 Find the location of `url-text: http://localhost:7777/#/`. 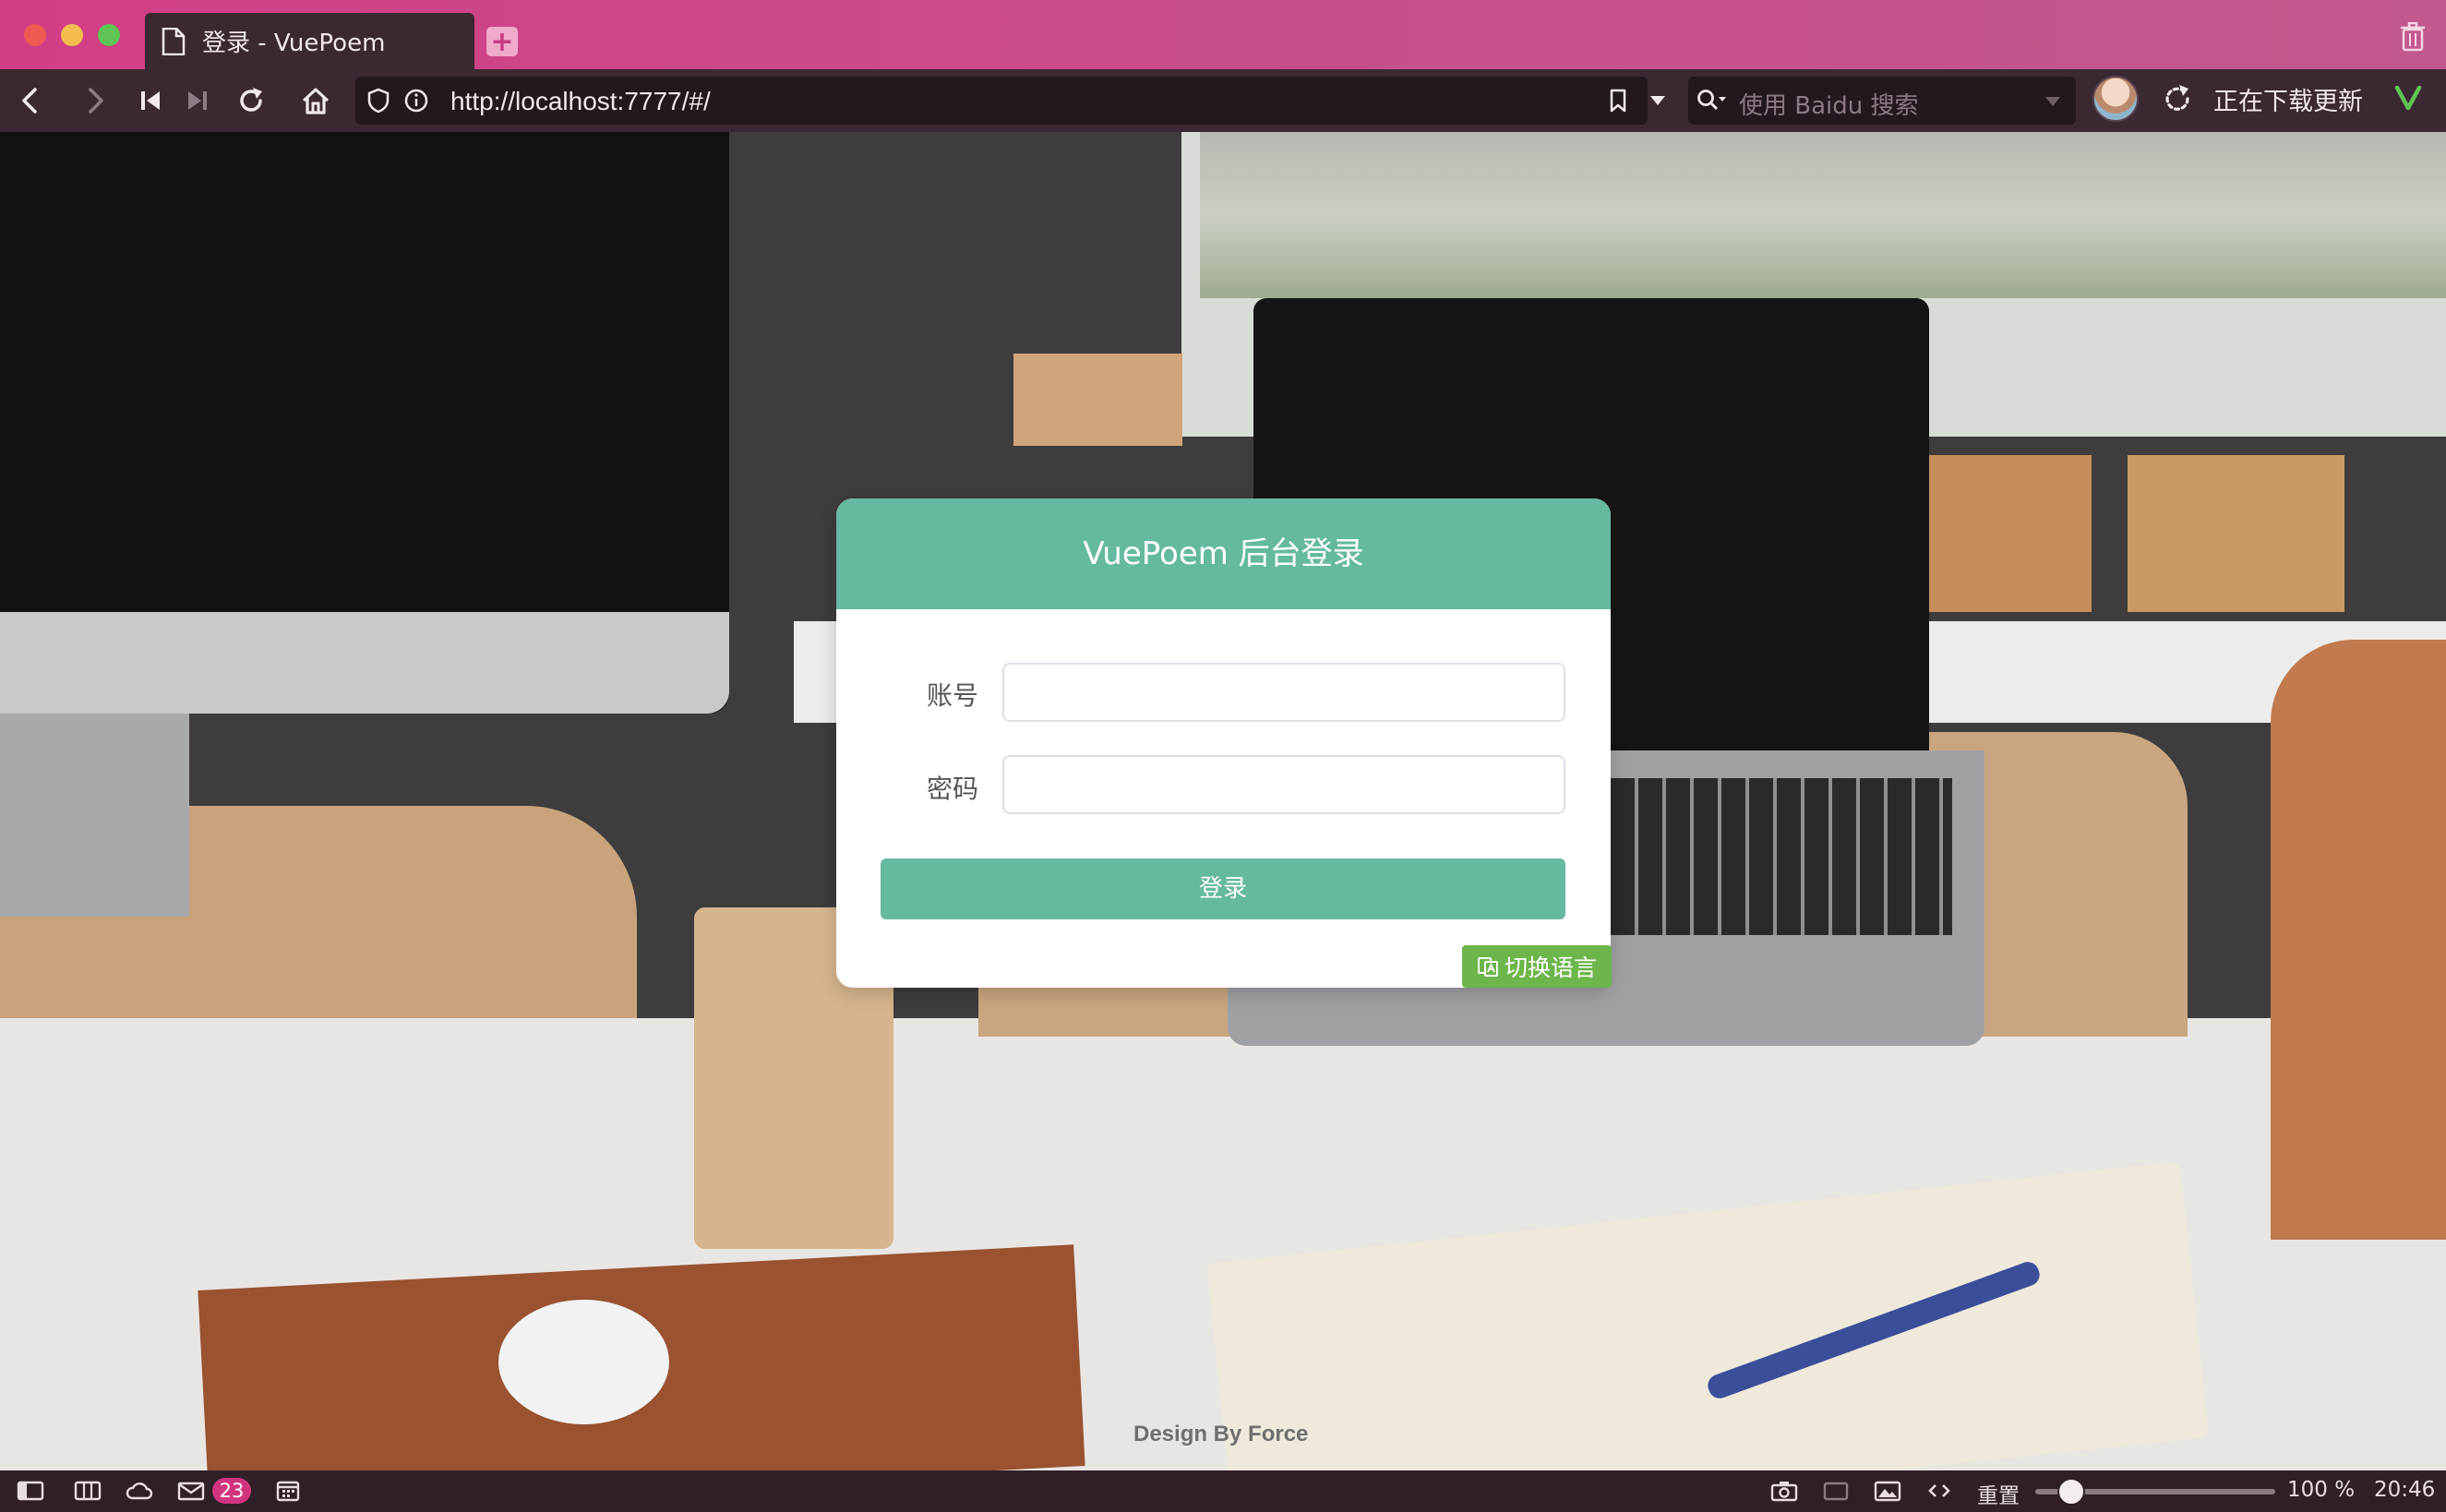

url-text: http://localhost:7777/#/ is located at coordinates (580, 101).